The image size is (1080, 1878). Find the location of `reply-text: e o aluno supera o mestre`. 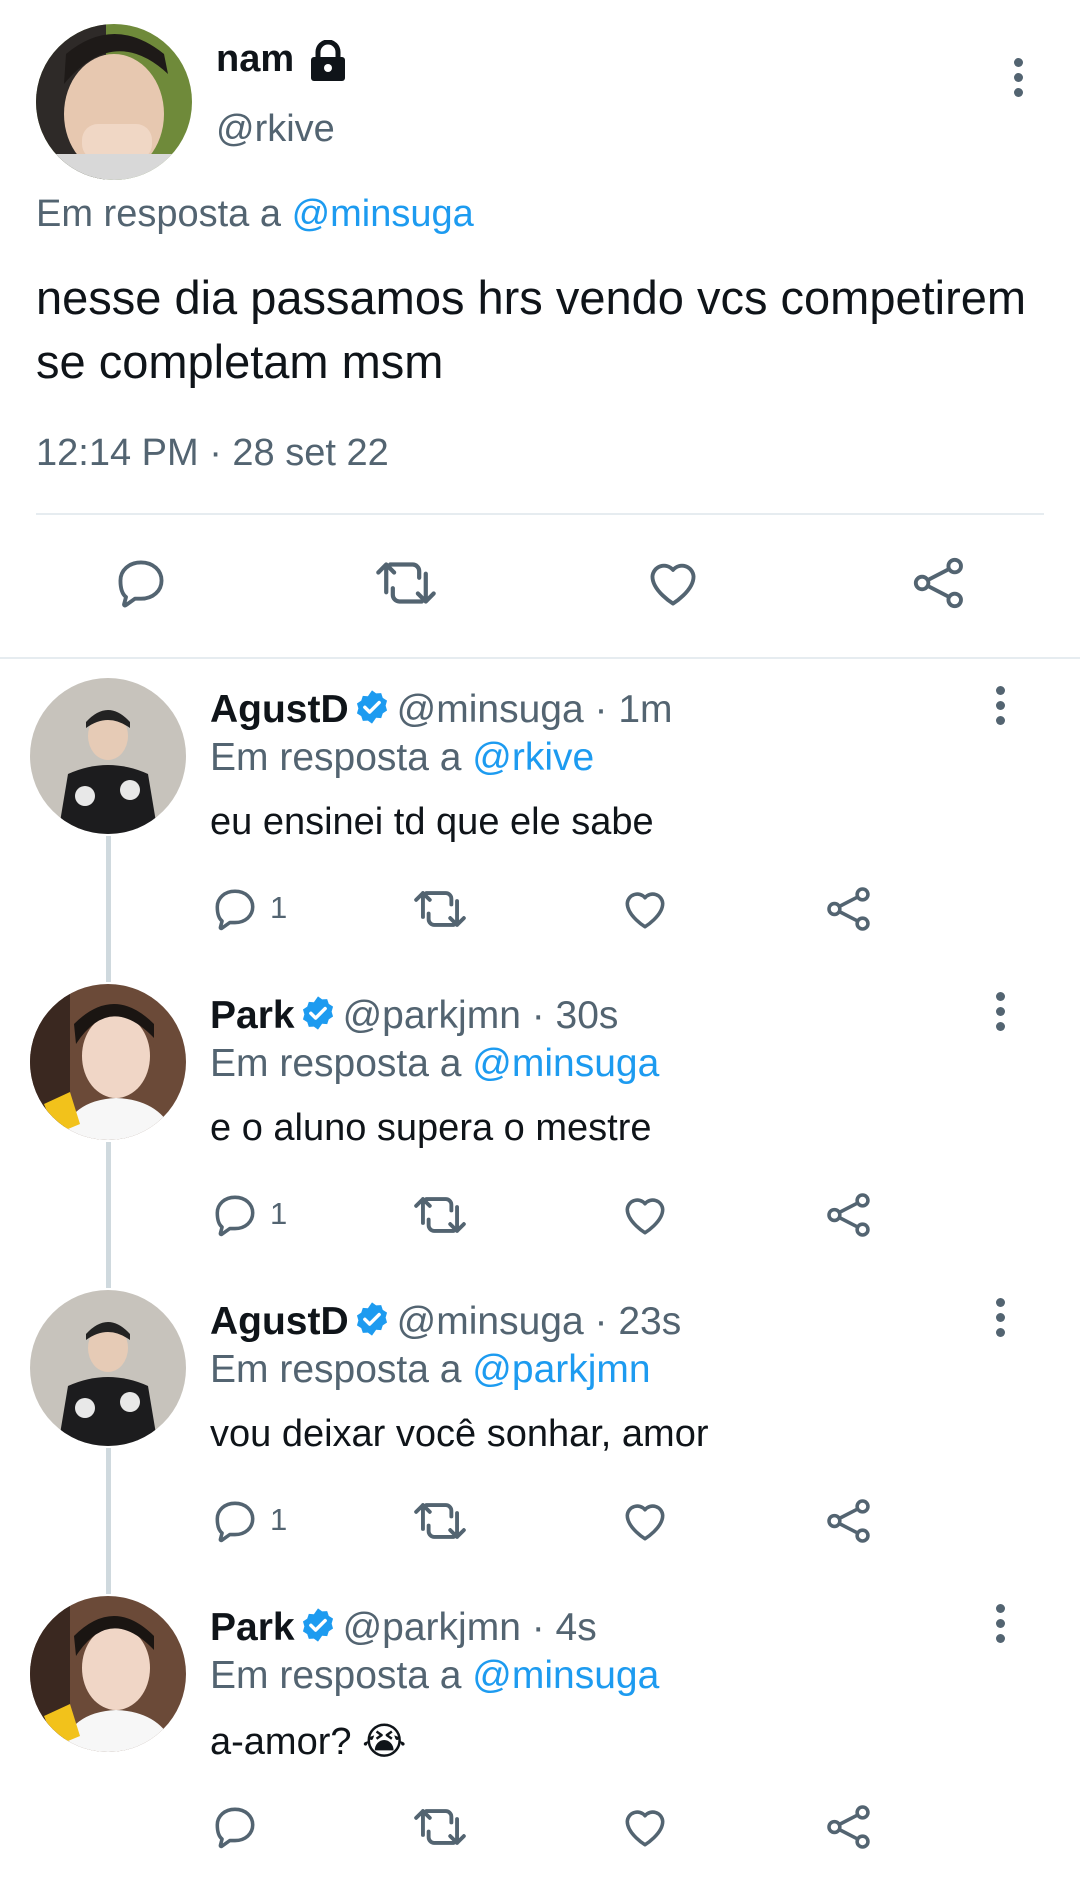

reply-text: e o aluno supera o mestre is located at coordinates (431, 1128).